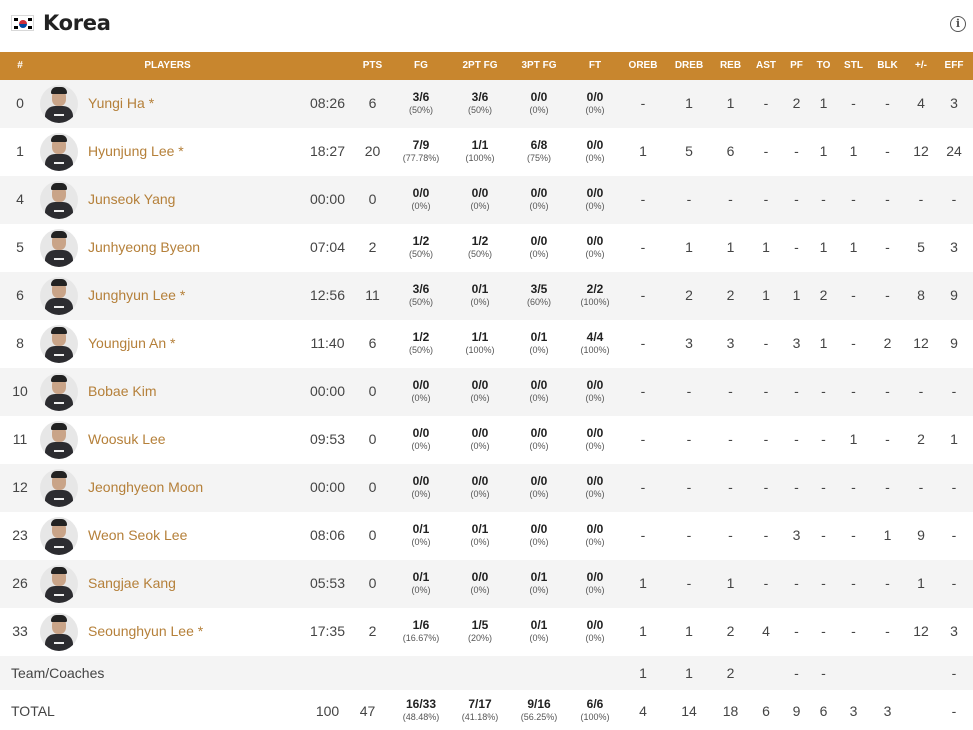 Image resolution: width=973 pixels, height=730 pixels. Describe the element at coordinates (137, 535) in the screenshot. I see `player-name-link: Weon Seok Lee` at that location.